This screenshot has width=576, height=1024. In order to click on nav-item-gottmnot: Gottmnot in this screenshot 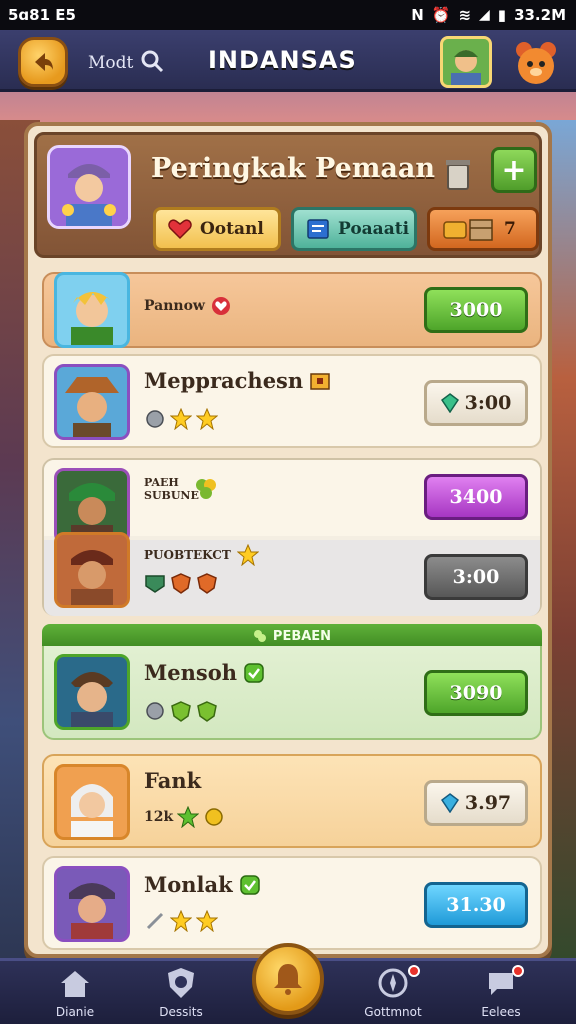, I will do `click(393, 992)`.